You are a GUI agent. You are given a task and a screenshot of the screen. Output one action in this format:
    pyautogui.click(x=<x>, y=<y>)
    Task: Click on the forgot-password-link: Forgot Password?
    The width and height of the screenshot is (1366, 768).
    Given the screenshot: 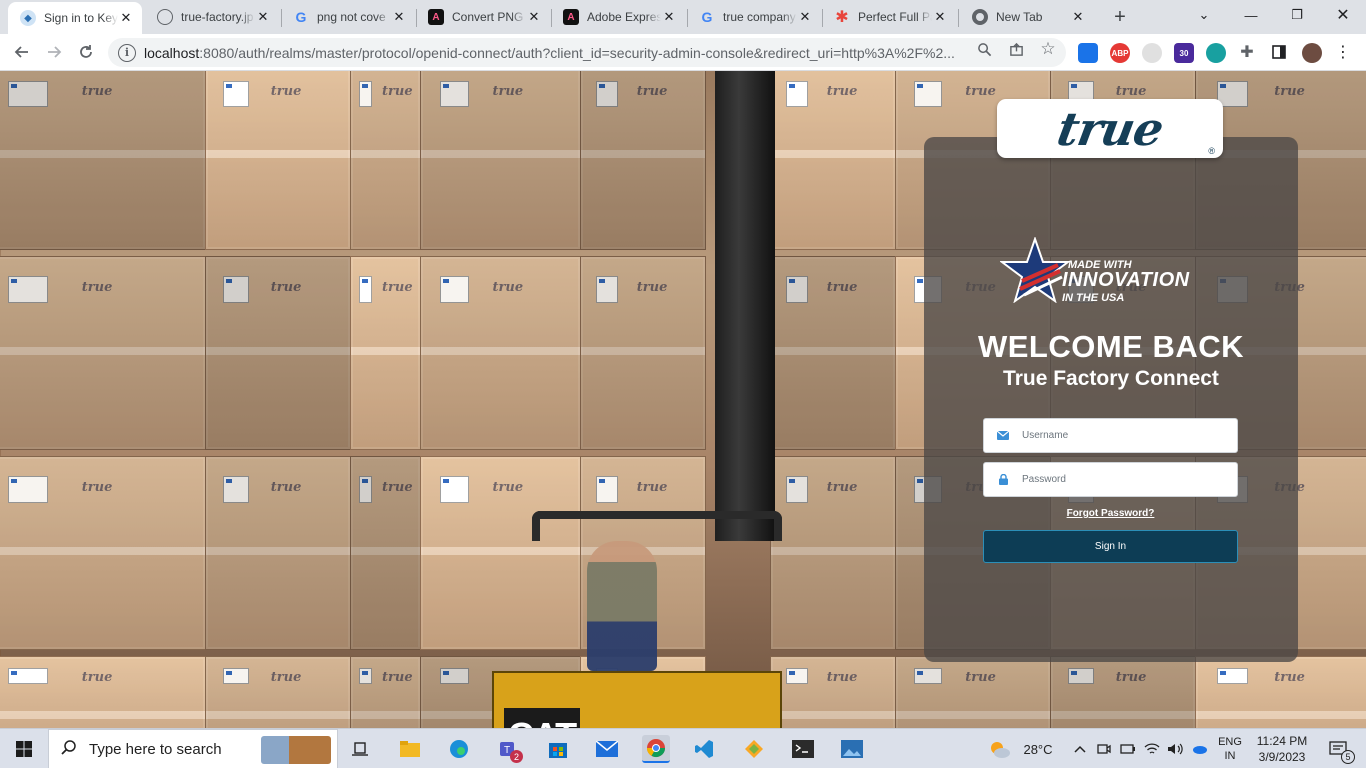 What is the action you would take?
    pyautogui.click(x=1110, y=513)
    